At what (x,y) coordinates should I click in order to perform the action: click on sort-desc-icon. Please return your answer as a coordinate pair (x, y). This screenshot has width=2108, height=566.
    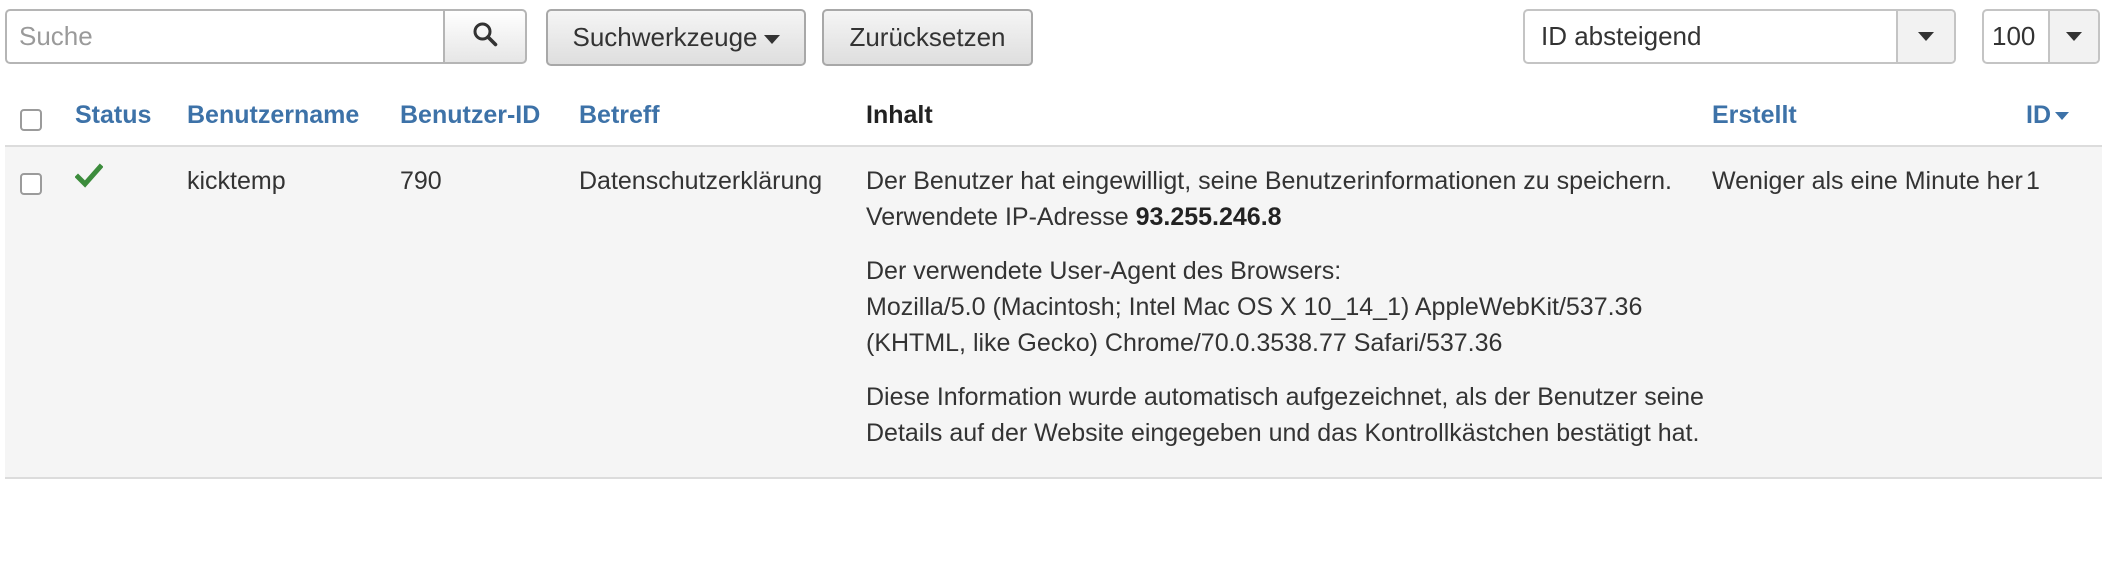
    Looking at the image, I should click on (2062, 116).